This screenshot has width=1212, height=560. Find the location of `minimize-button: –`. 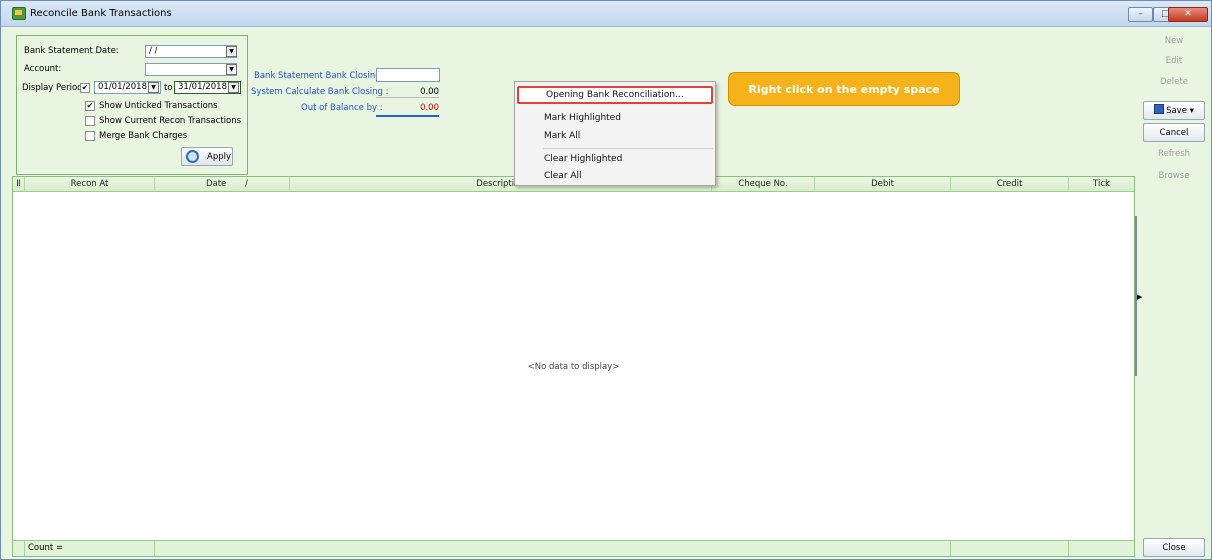

minimize-button: – is located at coordinates (1140, 14).